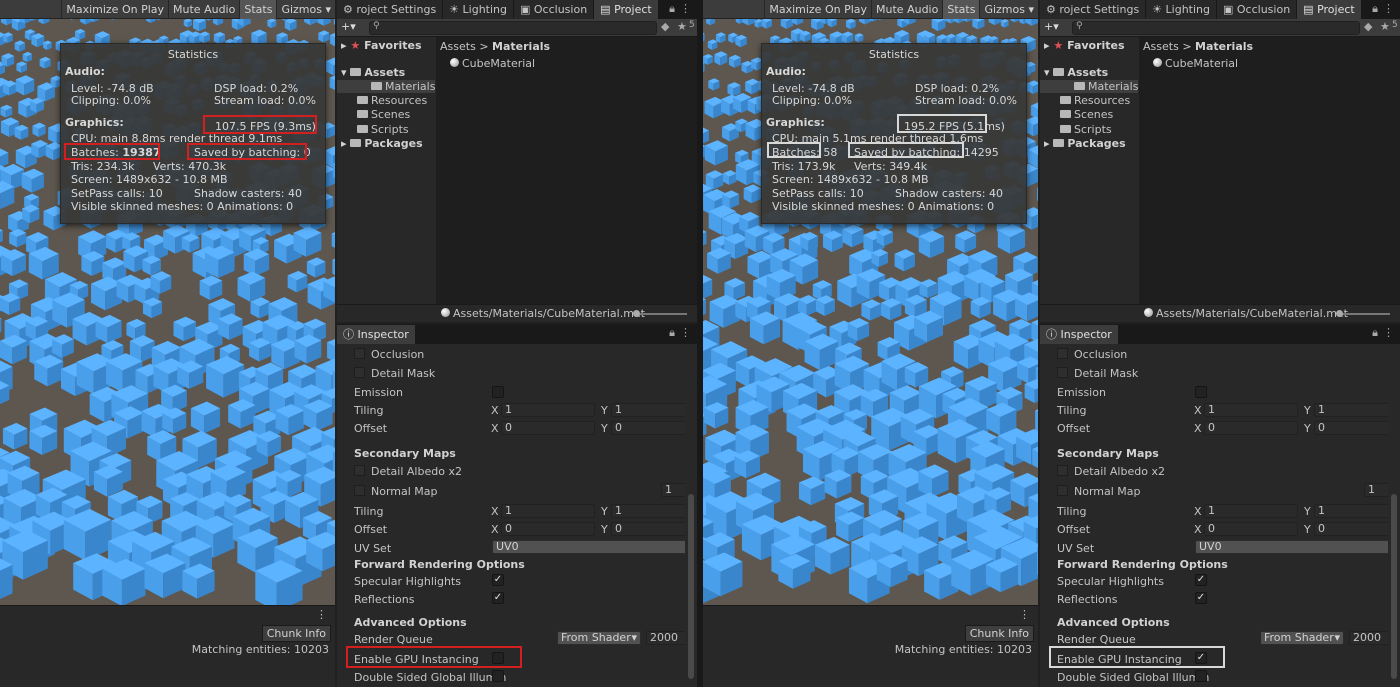 This screenshot has height=687, width=1400. Describe the element at coordinates (1076, 548) in the screenshot. I see `uv-set-label: UV Set` at that location.